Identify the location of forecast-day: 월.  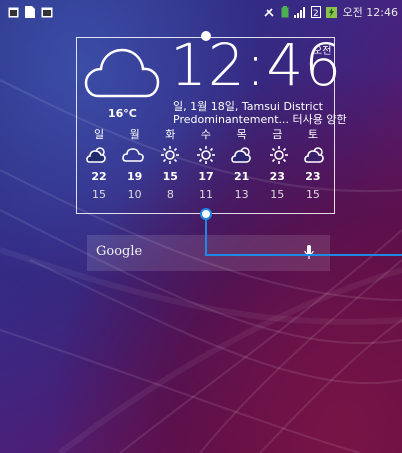
(134, 134).